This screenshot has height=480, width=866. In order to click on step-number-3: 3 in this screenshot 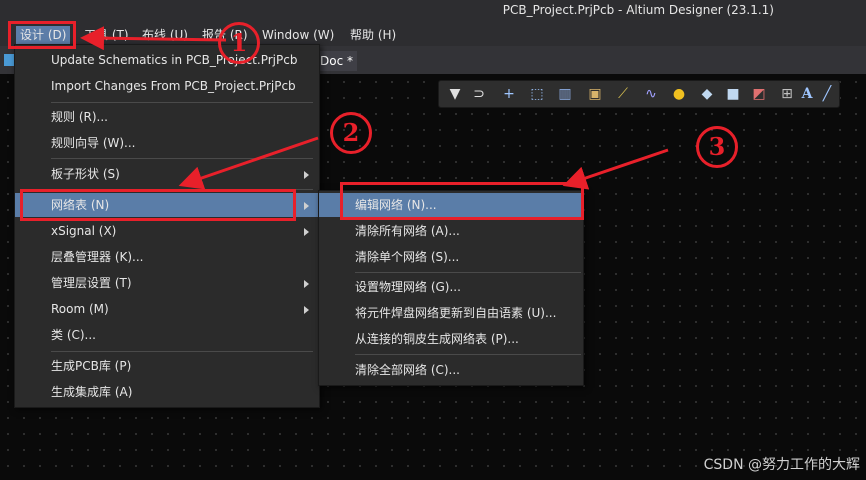, I will do `click(717, 147)`.